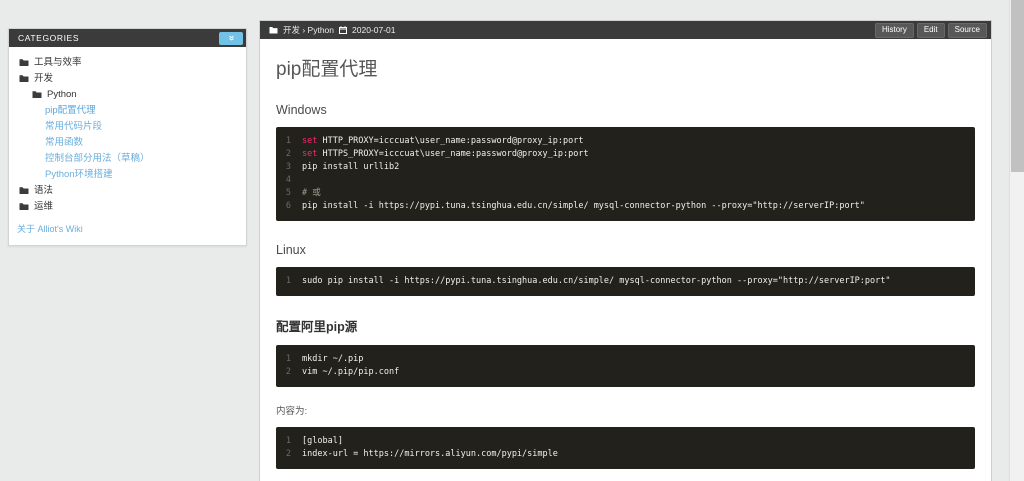 This screenshot has height=481, width=1024. What do you see at coordinates (625, 193) in the screenshot?
I see `code-line: 5 # 或` at bounding box center [625, 193].